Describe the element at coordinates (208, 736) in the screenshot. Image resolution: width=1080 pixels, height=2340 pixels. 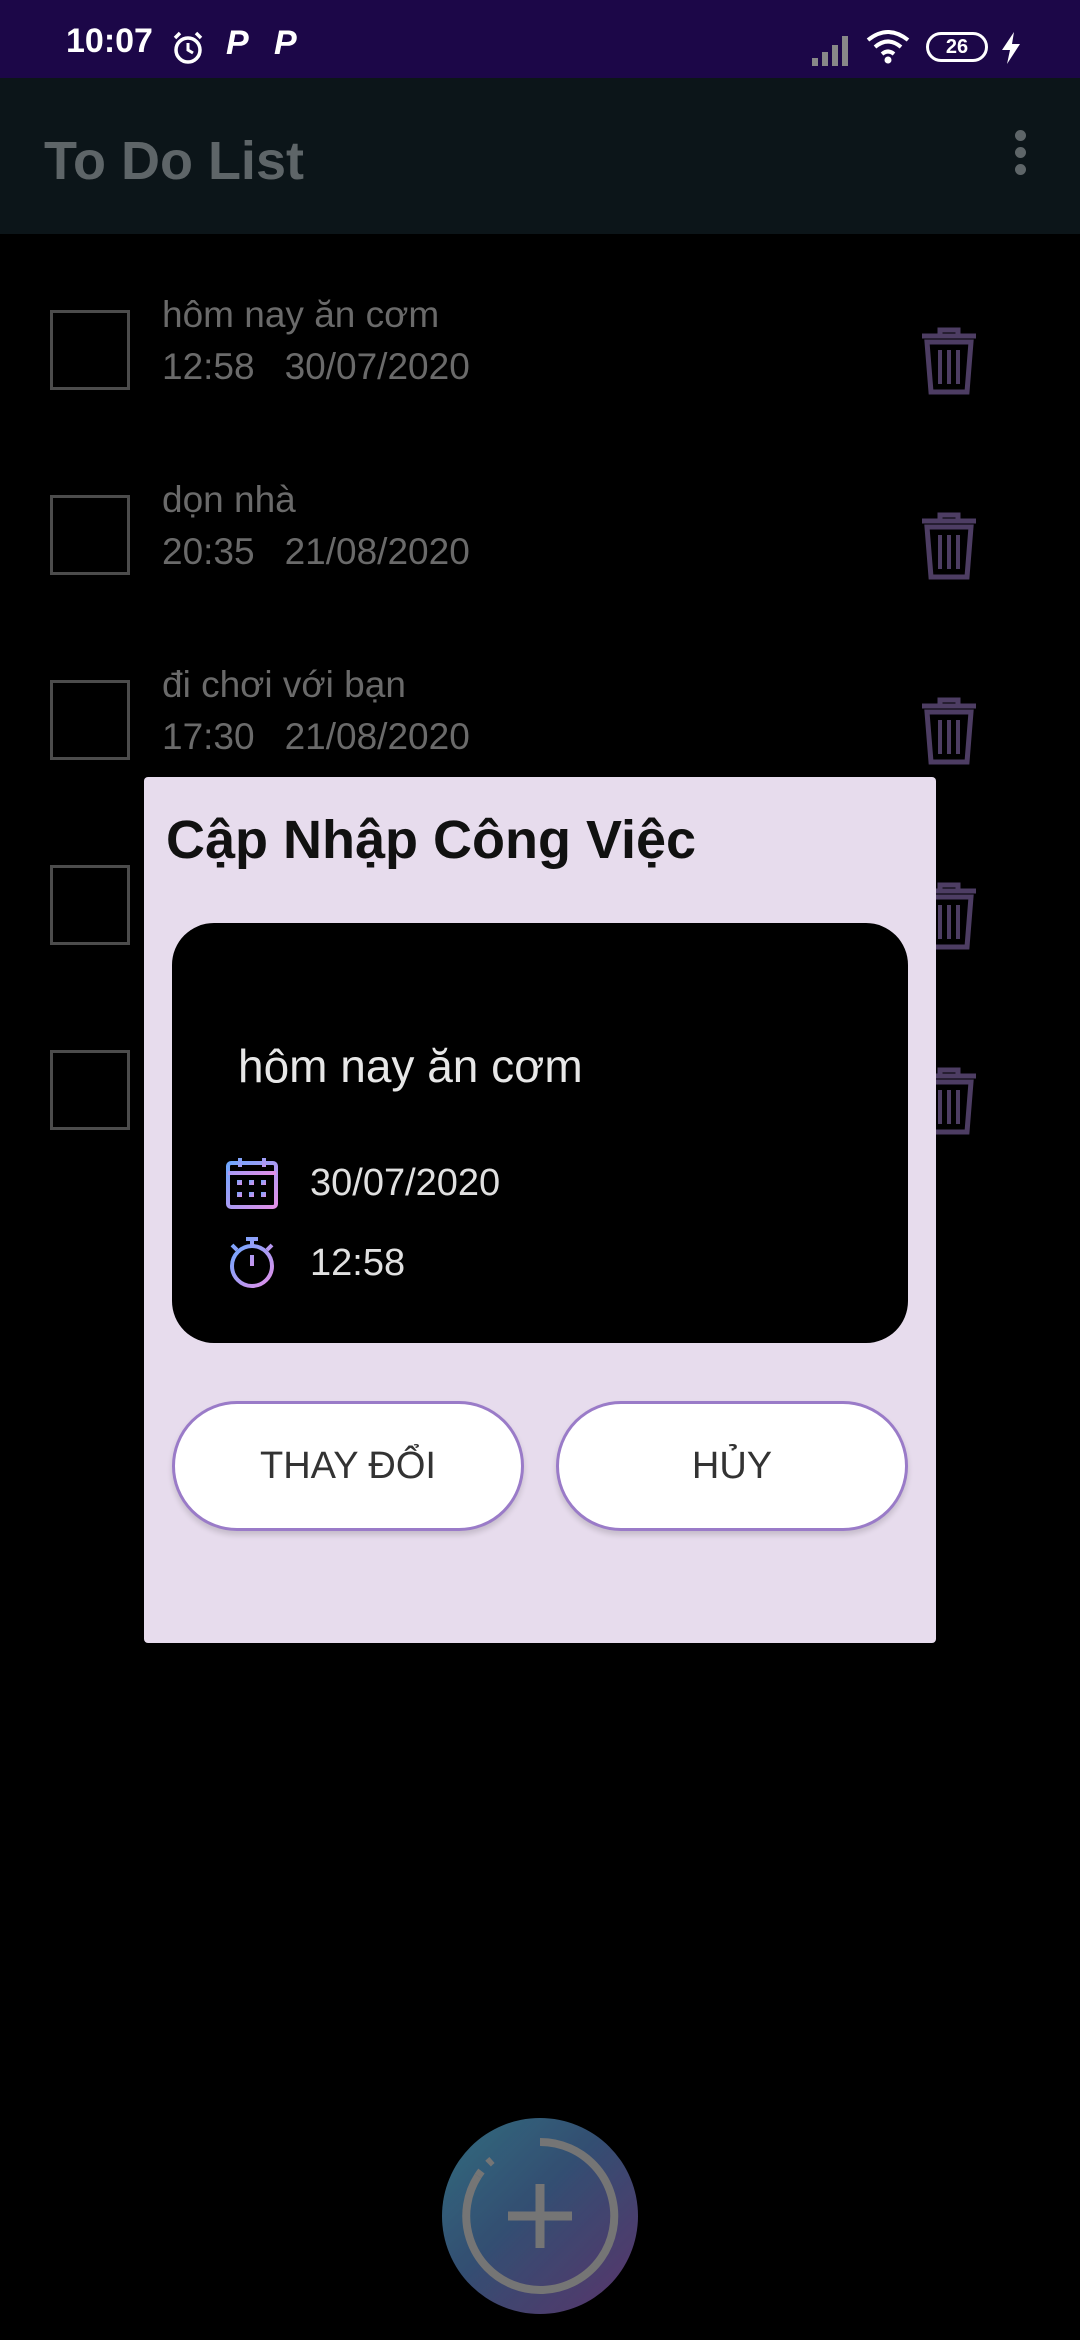
I see `task-time: 17:30` at that location.